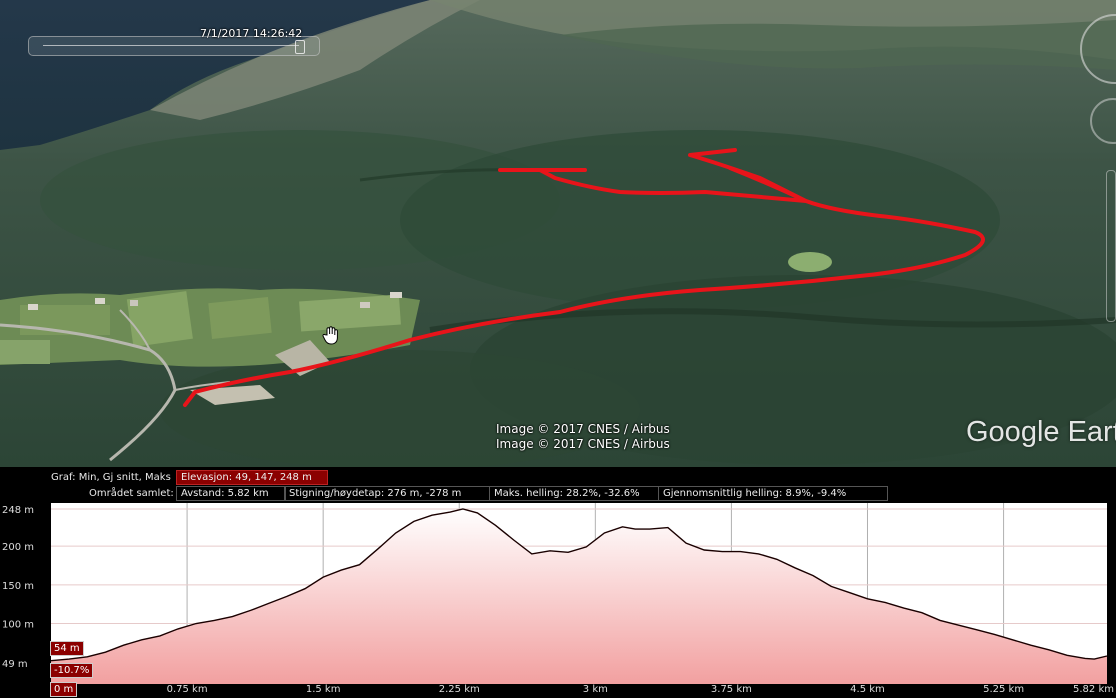  Describe the element at coordinates (187, 689) in the screenshot. I see `x-tick-label: 0.75 km` at that location.